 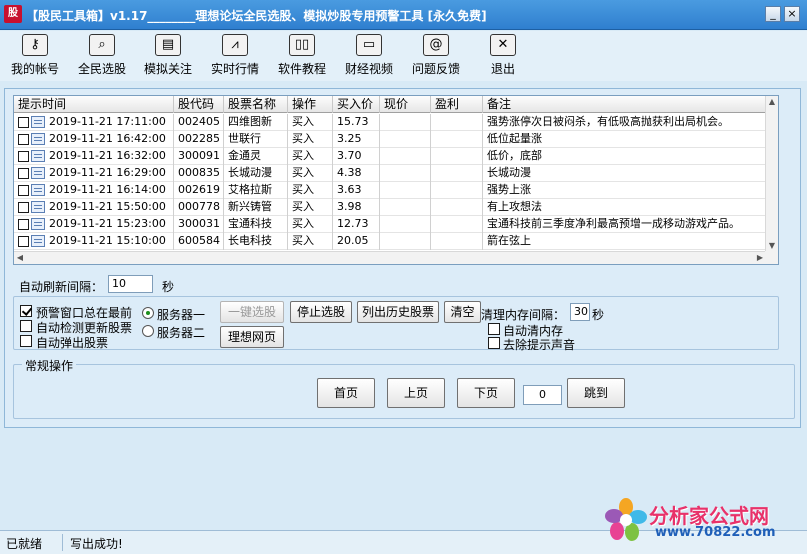 What do you see at coordinates (256, 190) in the screenshot?
I see `cell-name: 艾格拉斯` at bounding box center [256, 190].